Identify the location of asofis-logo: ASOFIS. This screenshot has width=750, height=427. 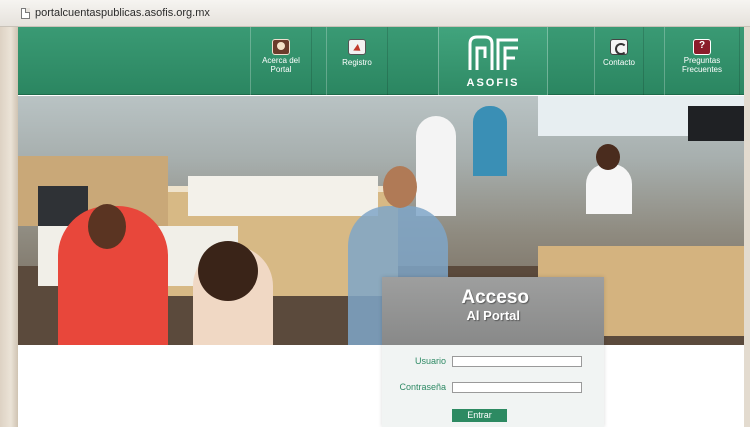
(493, 61).